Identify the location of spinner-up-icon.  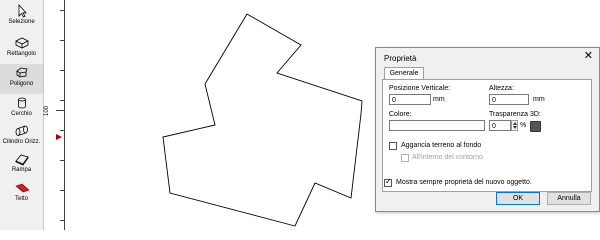
(515, 123).